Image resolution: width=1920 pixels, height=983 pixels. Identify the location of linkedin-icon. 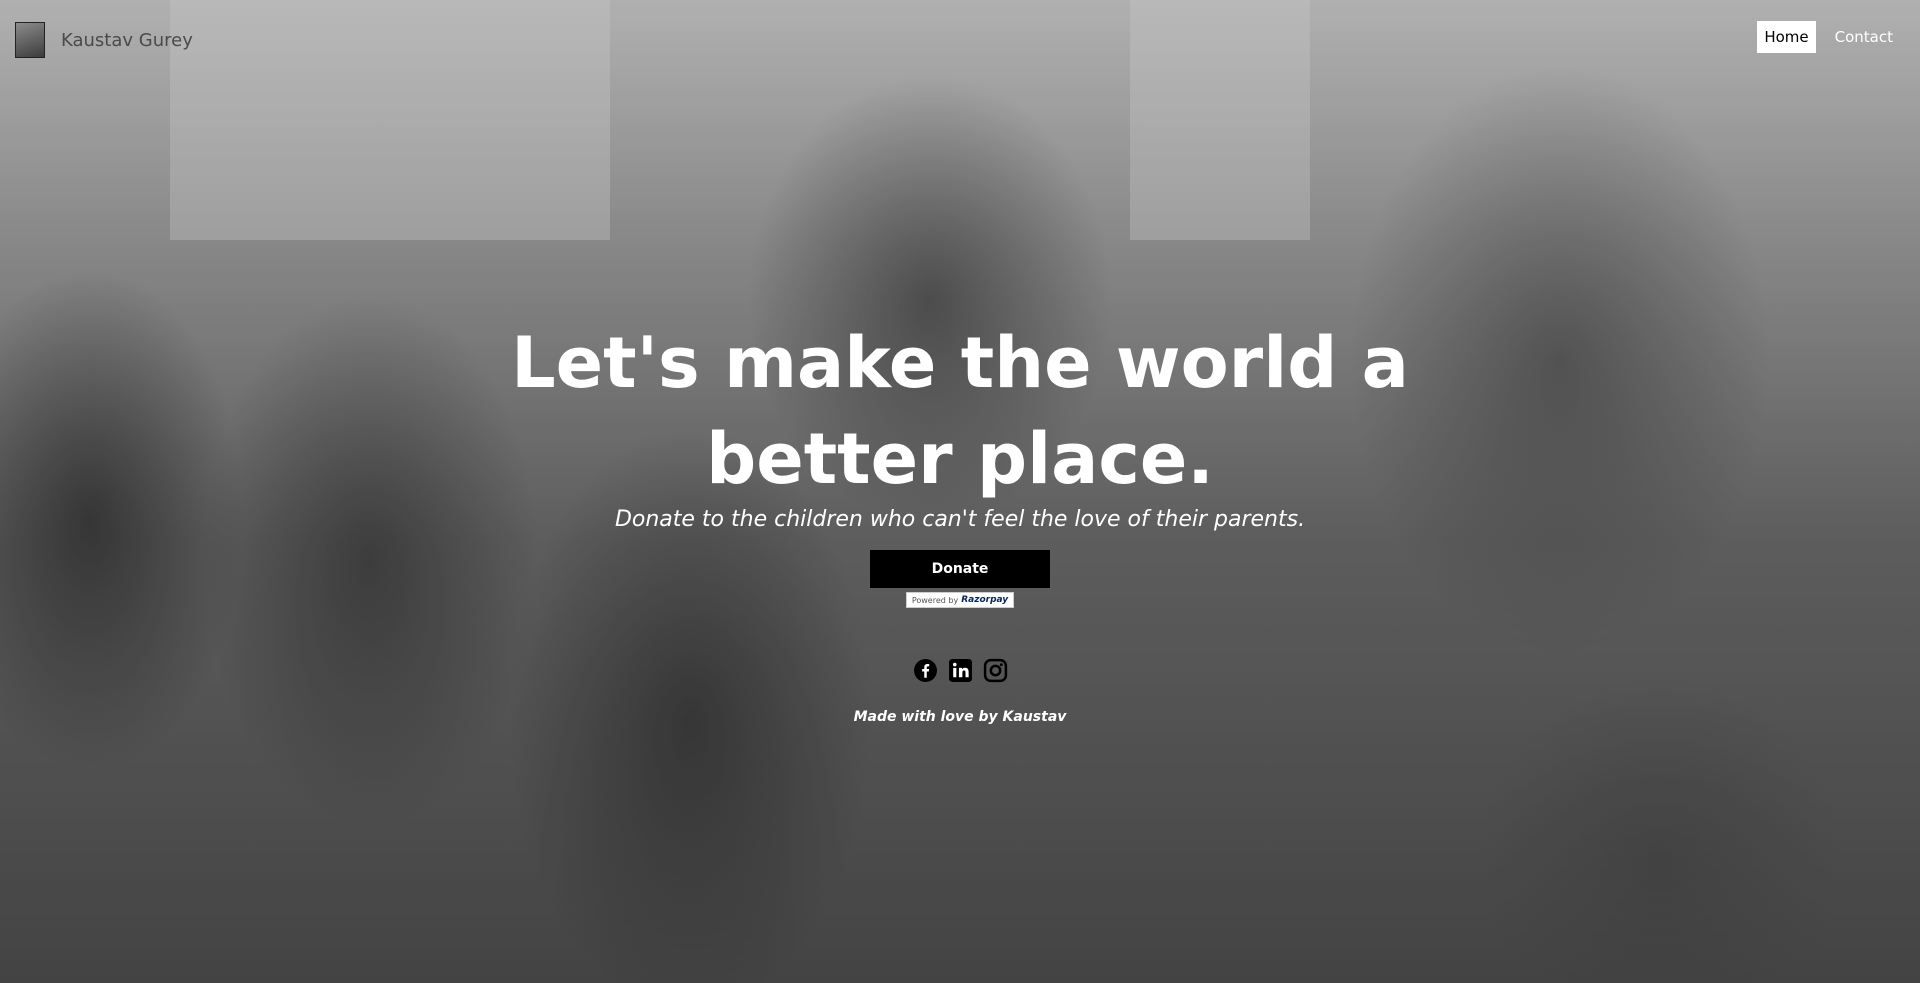
(960, 670).